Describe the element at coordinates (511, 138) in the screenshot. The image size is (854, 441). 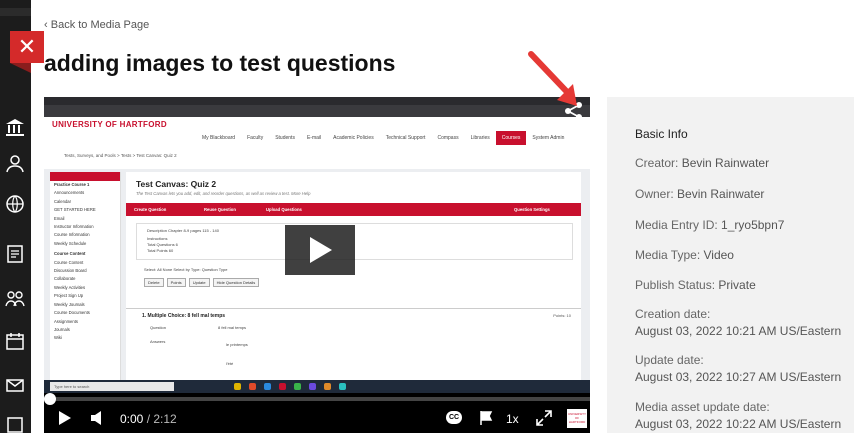
I see `site-tab: Courses` at that location.